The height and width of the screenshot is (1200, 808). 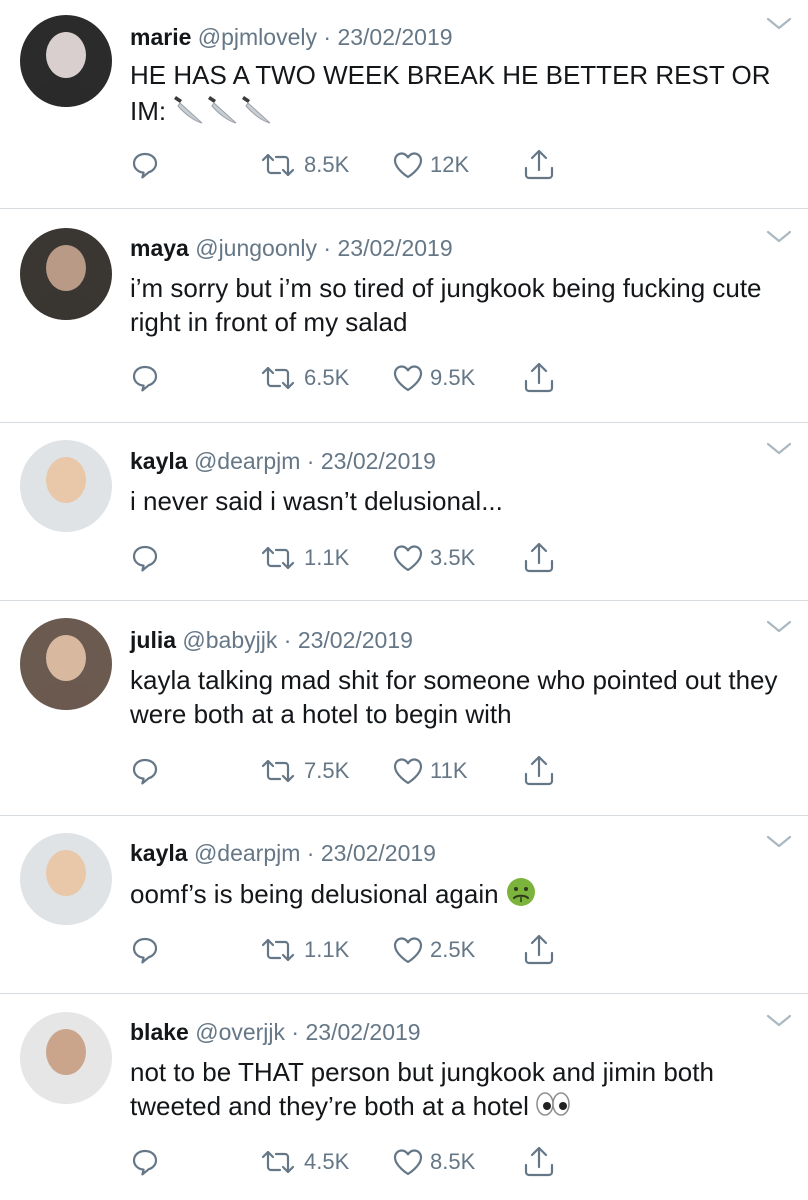 I want to click on display-name: maya, so click(x=159, y=248).